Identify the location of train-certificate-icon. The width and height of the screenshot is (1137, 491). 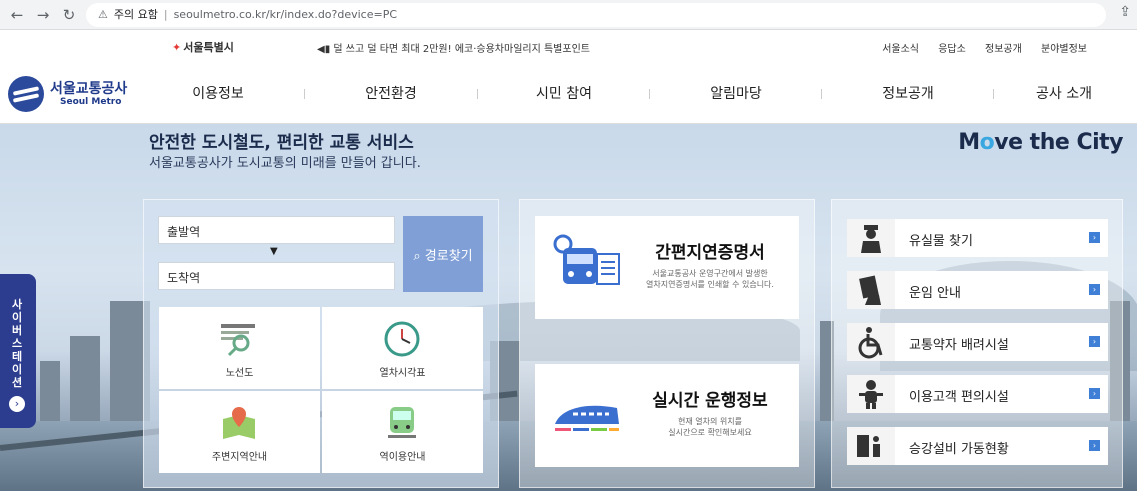
(586, 259).